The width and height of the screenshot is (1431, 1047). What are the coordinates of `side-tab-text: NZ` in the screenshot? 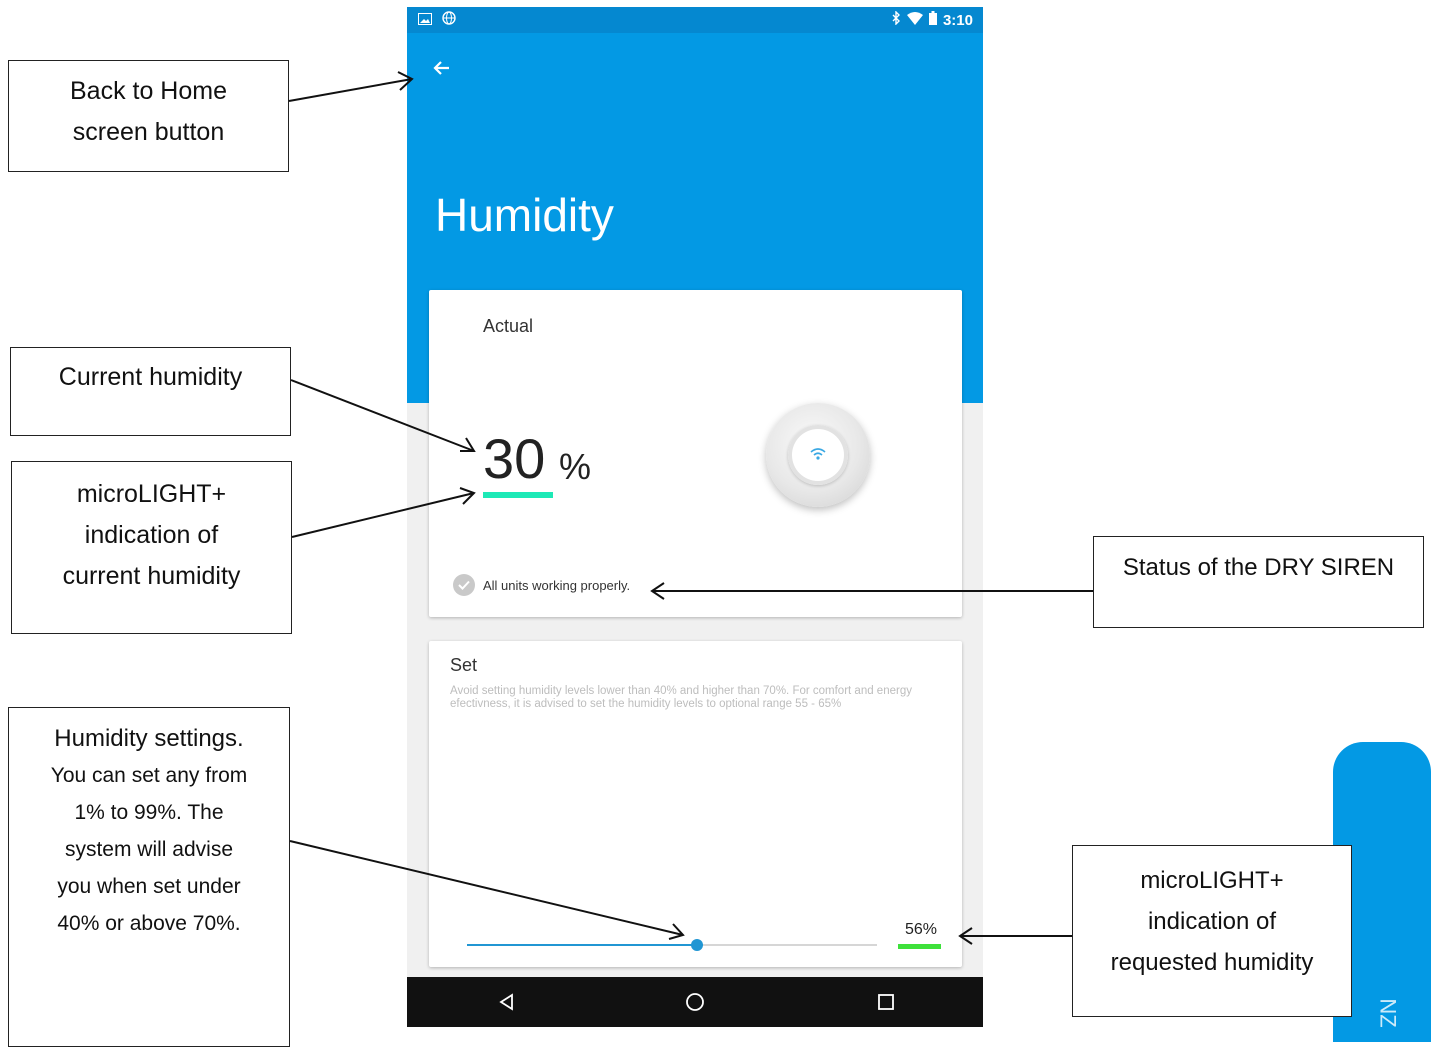 It's located at (1388, 1013).